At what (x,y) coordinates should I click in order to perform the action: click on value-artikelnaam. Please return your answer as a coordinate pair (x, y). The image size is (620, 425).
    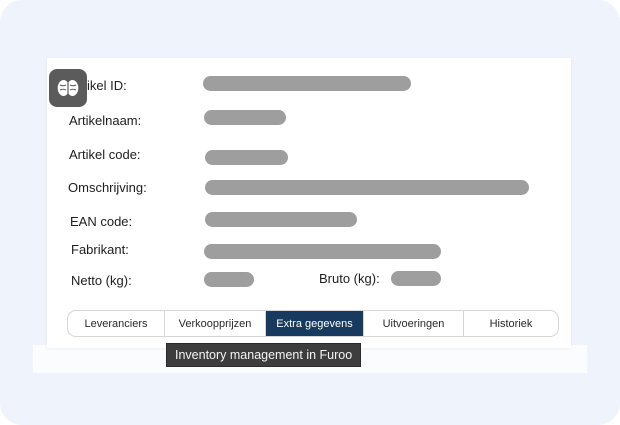
    Looking at the image, I should click on (245, 117).